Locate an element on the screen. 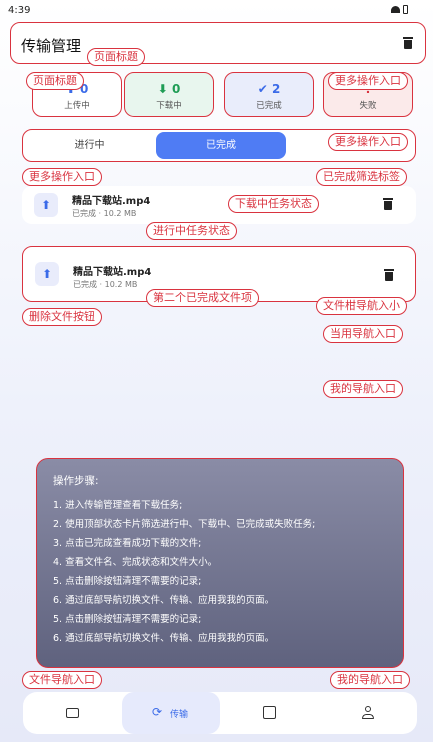  nav-label: 传输 is located at coordinates (179, 715).